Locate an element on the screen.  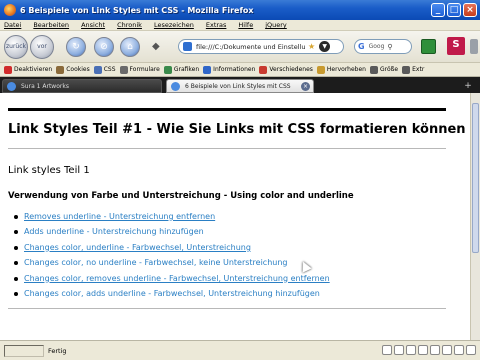
bookmark-cookies: Cookies is located at coordinates (73, 69).